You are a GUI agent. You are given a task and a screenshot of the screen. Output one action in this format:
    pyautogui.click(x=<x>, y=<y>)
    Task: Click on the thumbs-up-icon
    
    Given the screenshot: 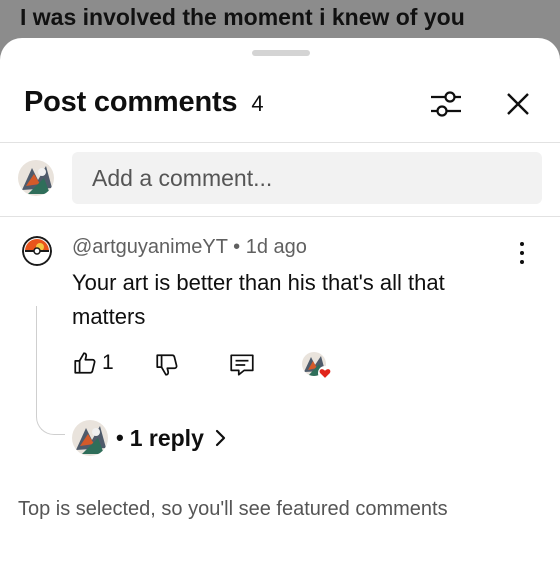 What is the action you would take?
    pyautogui.click(x=85, y=363)
    